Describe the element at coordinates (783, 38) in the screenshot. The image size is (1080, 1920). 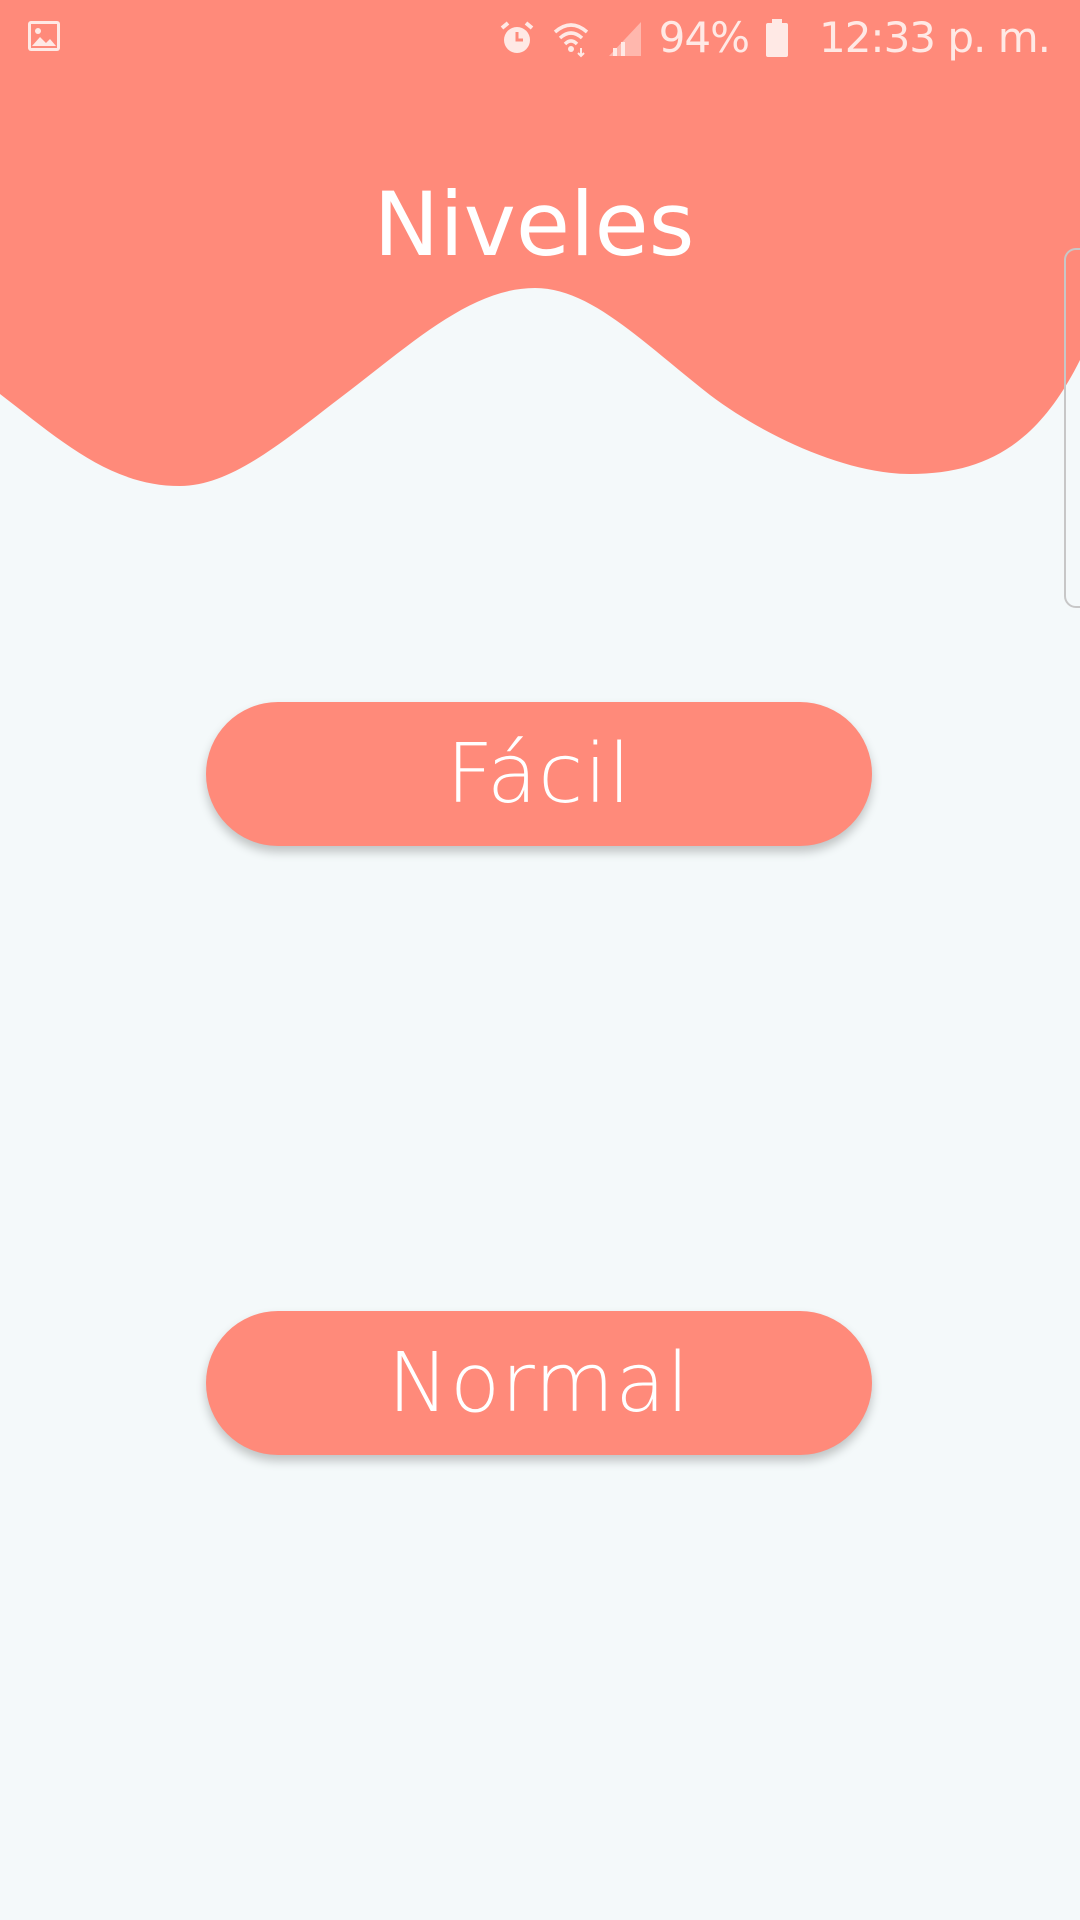
I see `battery-icon` at that location.